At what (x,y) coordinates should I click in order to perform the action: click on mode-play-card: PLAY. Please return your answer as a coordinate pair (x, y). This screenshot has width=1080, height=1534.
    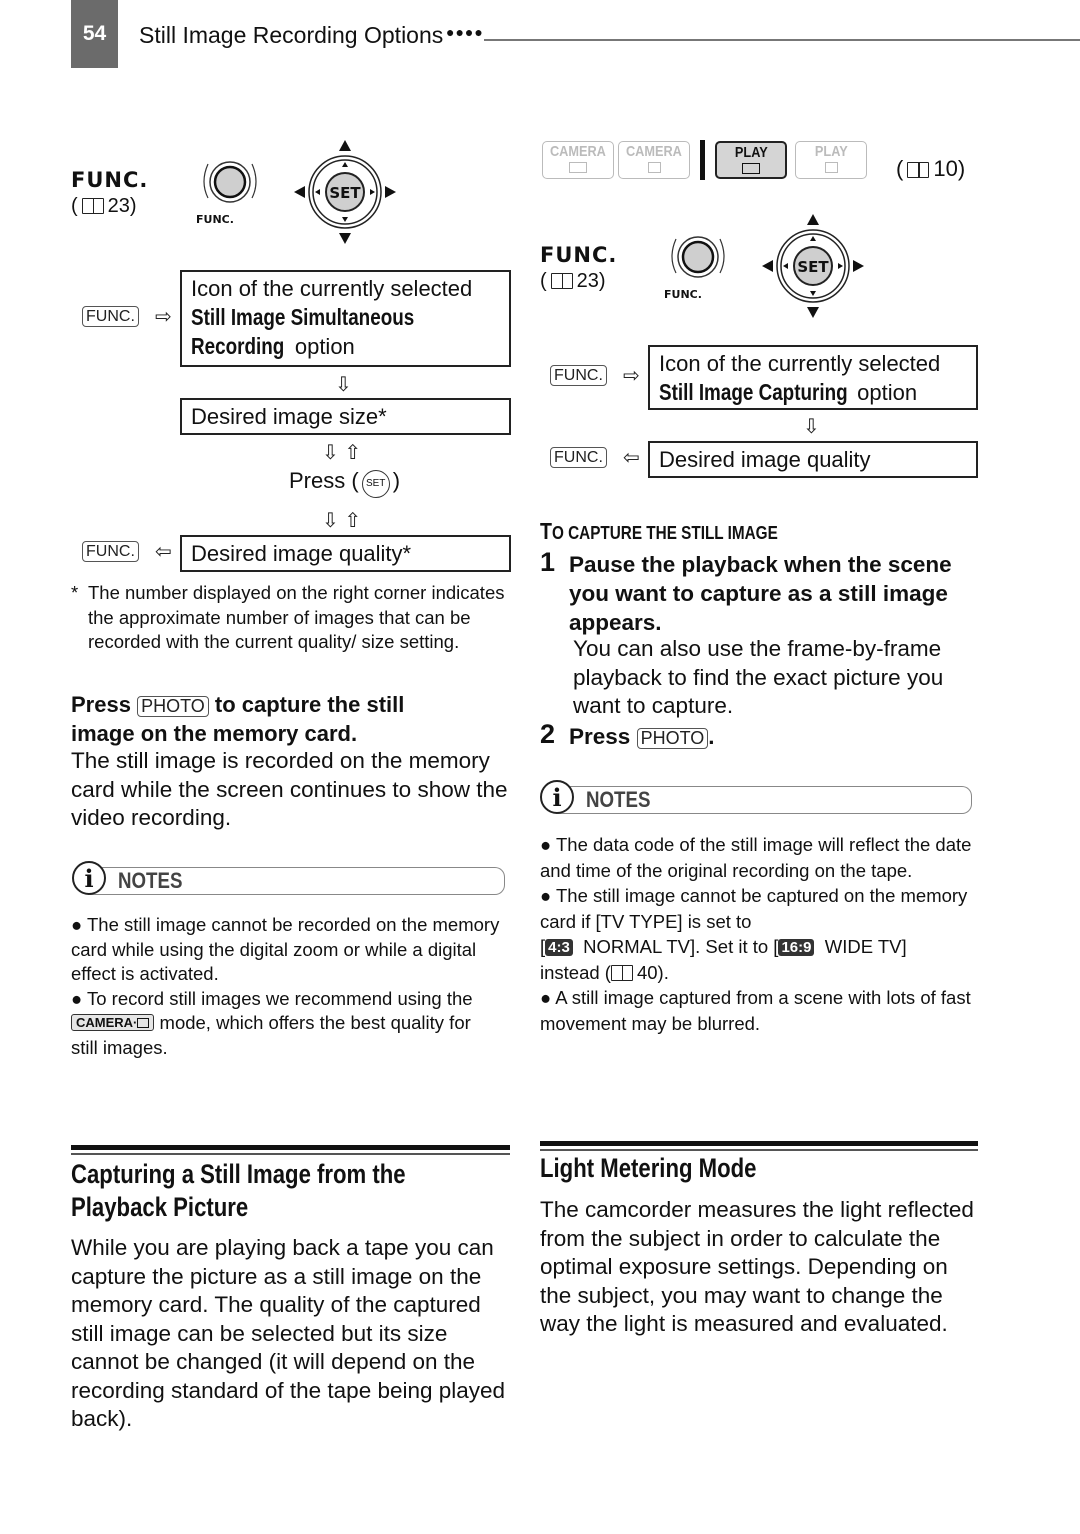
    Looking at the image, I should click on (831, 160).